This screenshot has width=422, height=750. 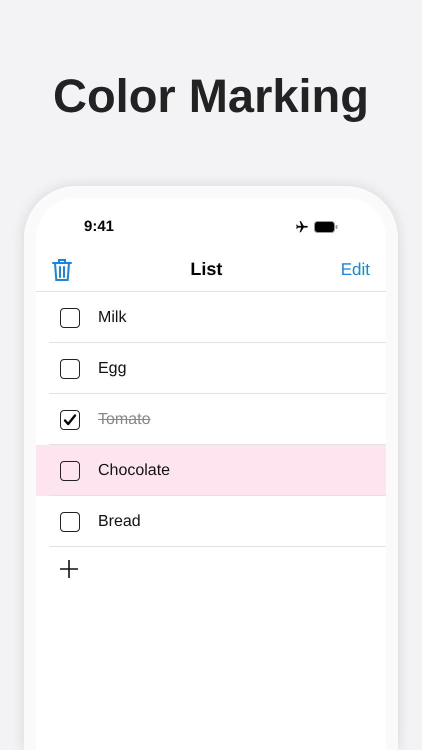 I want to click on highlighted-row: Chocolate, so click(x=211, y=470).